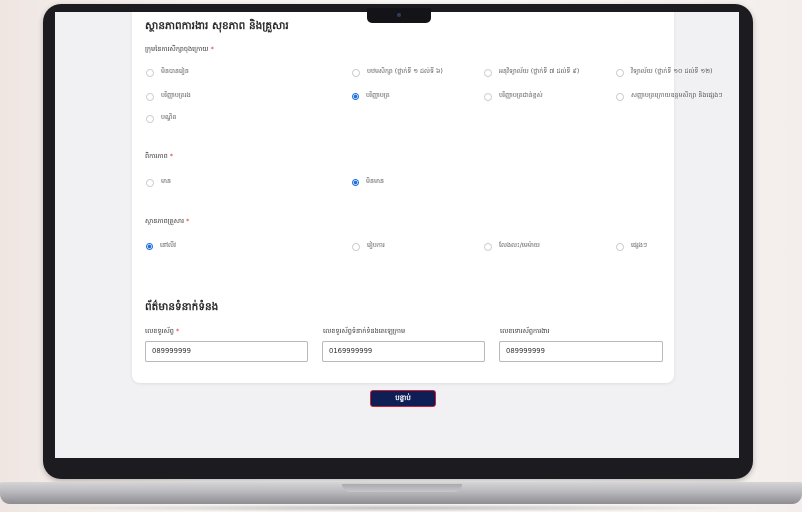  What do you see at coordinates (403, 398) in the screenshot?
I see `next-button: បន្ទាប់` at bounding box center [403, 398].